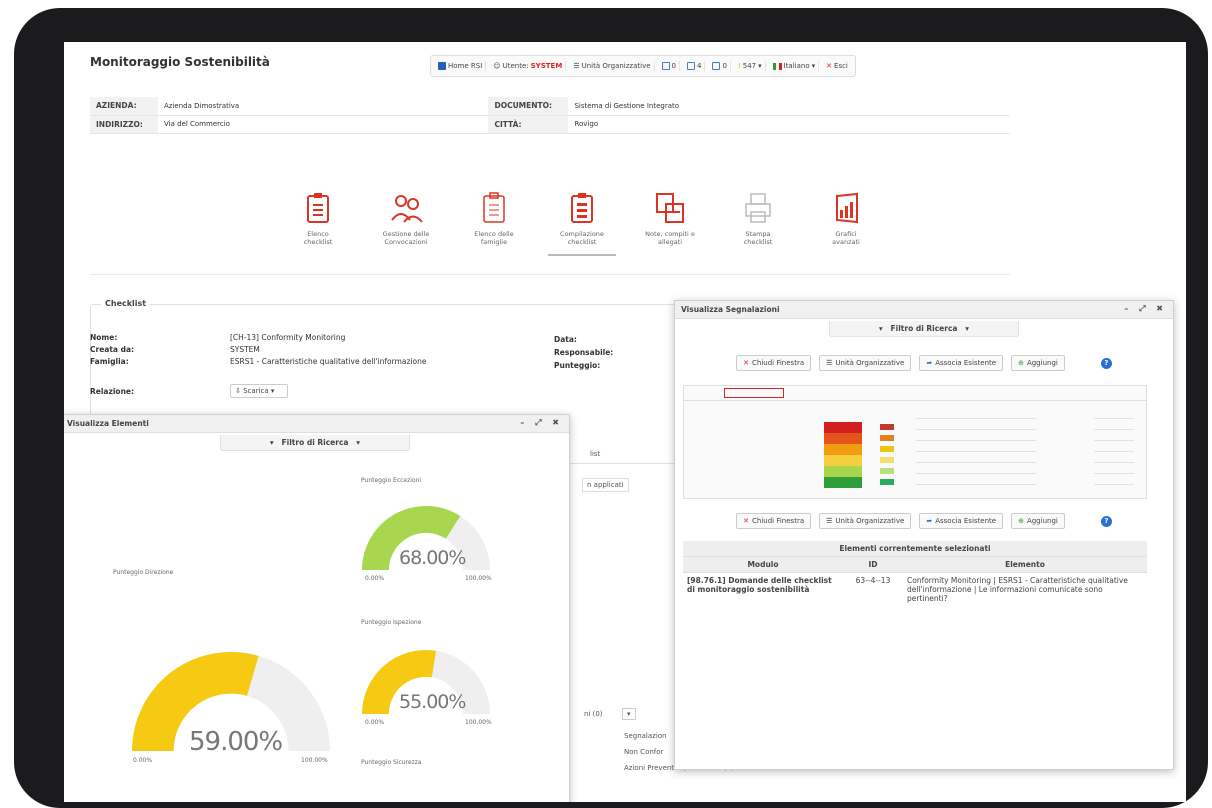 Image resolution: width=1212 pixels, height=808 pixels. Describe the element at coordinates (323, 124) in the screenshot. I see `indirizzo-value: Via del Commercio` at that location.